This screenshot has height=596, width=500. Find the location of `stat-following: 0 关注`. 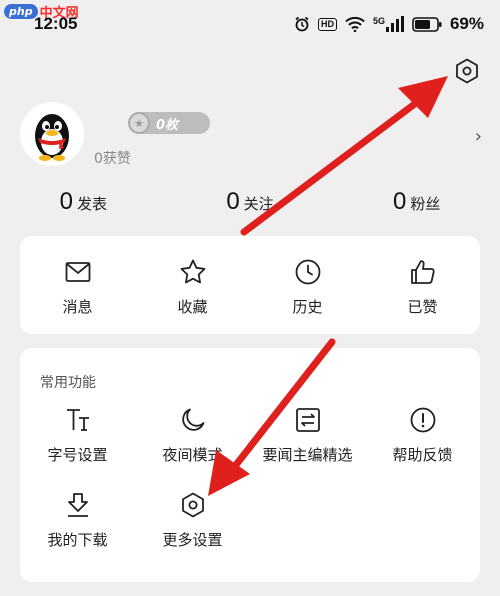

stat-following: 0 关注 is located at coordinates (250, 208).